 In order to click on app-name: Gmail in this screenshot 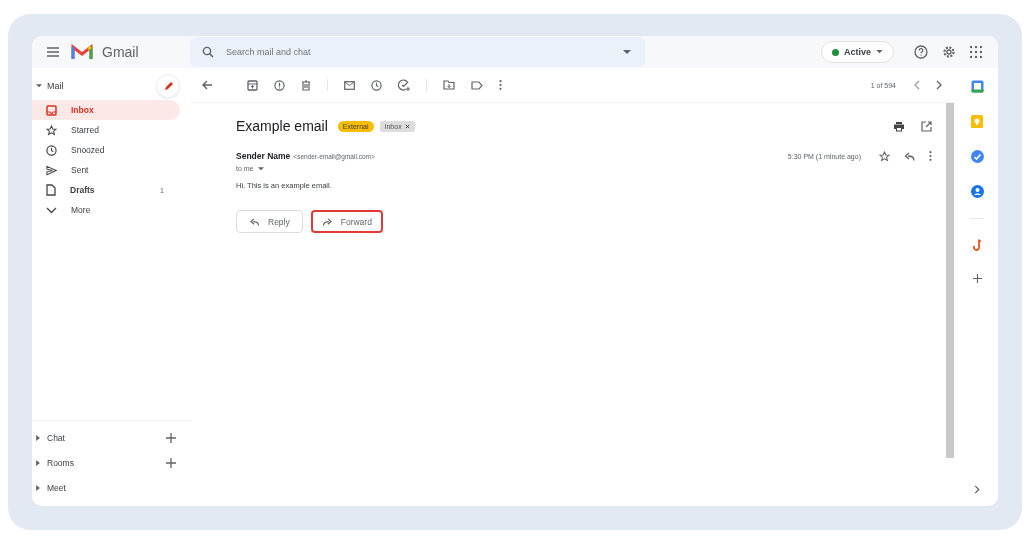, I will do `click(120, 52)`.